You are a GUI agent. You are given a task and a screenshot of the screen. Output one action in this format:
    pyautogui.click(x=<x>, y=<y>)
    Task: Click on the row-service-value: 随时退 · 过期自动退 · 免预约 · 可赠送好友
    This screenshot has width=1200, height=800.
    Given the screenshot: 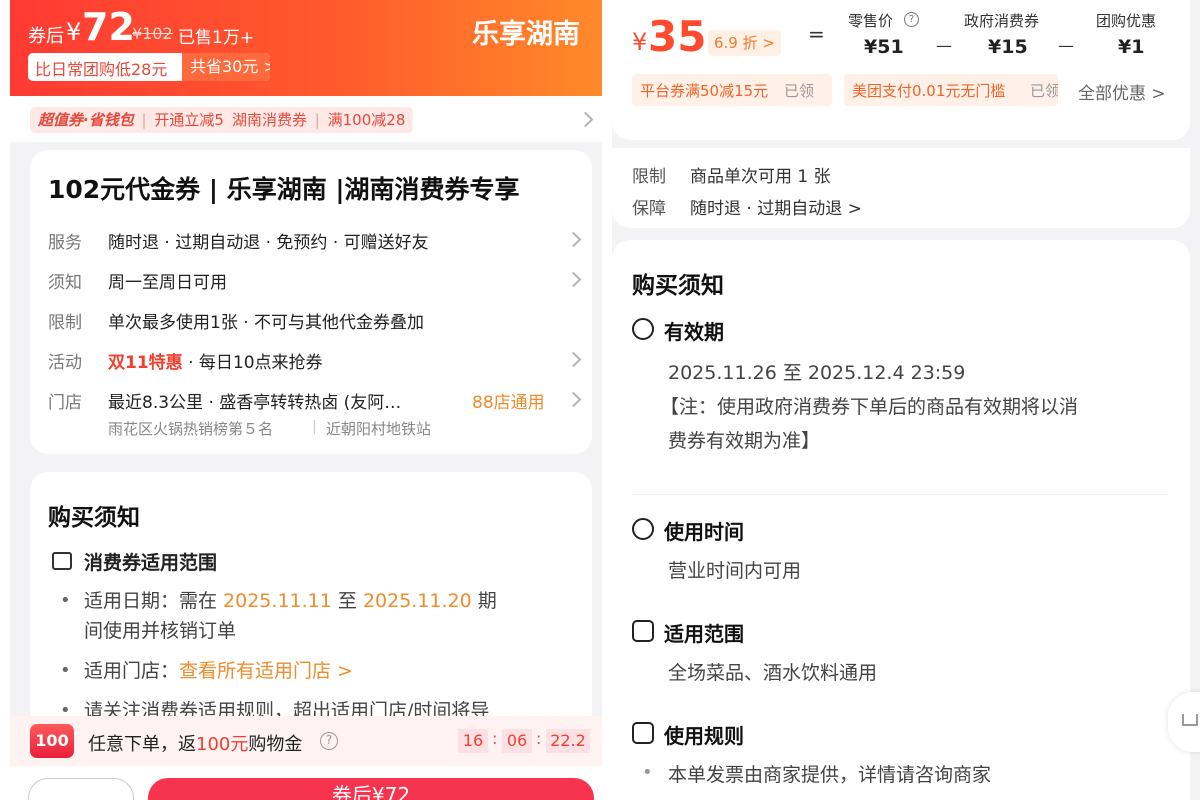 What is the action you would take?
    pyautogui.click(x=268, y=243)
    